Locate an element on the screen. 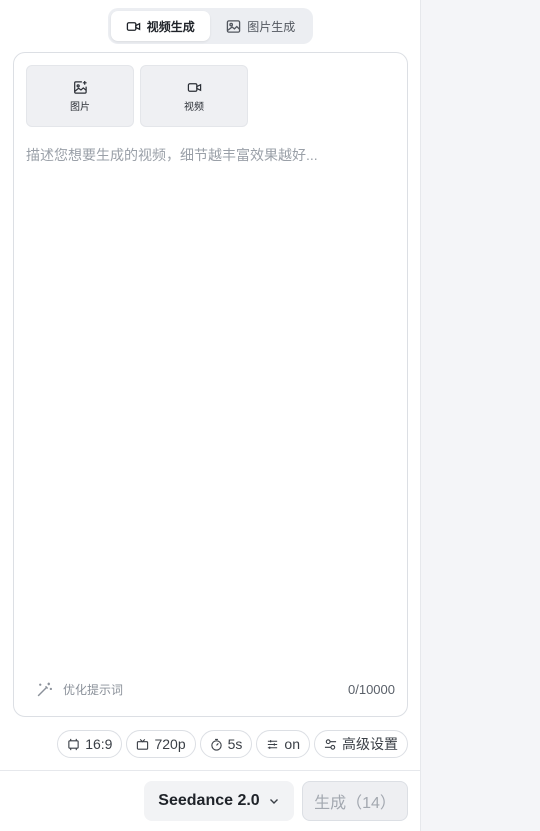 Image resolution: width=540 pixels, height=831 pixels. aspect-ratio-chip: 16:9 is located at coordinates (90, 744).